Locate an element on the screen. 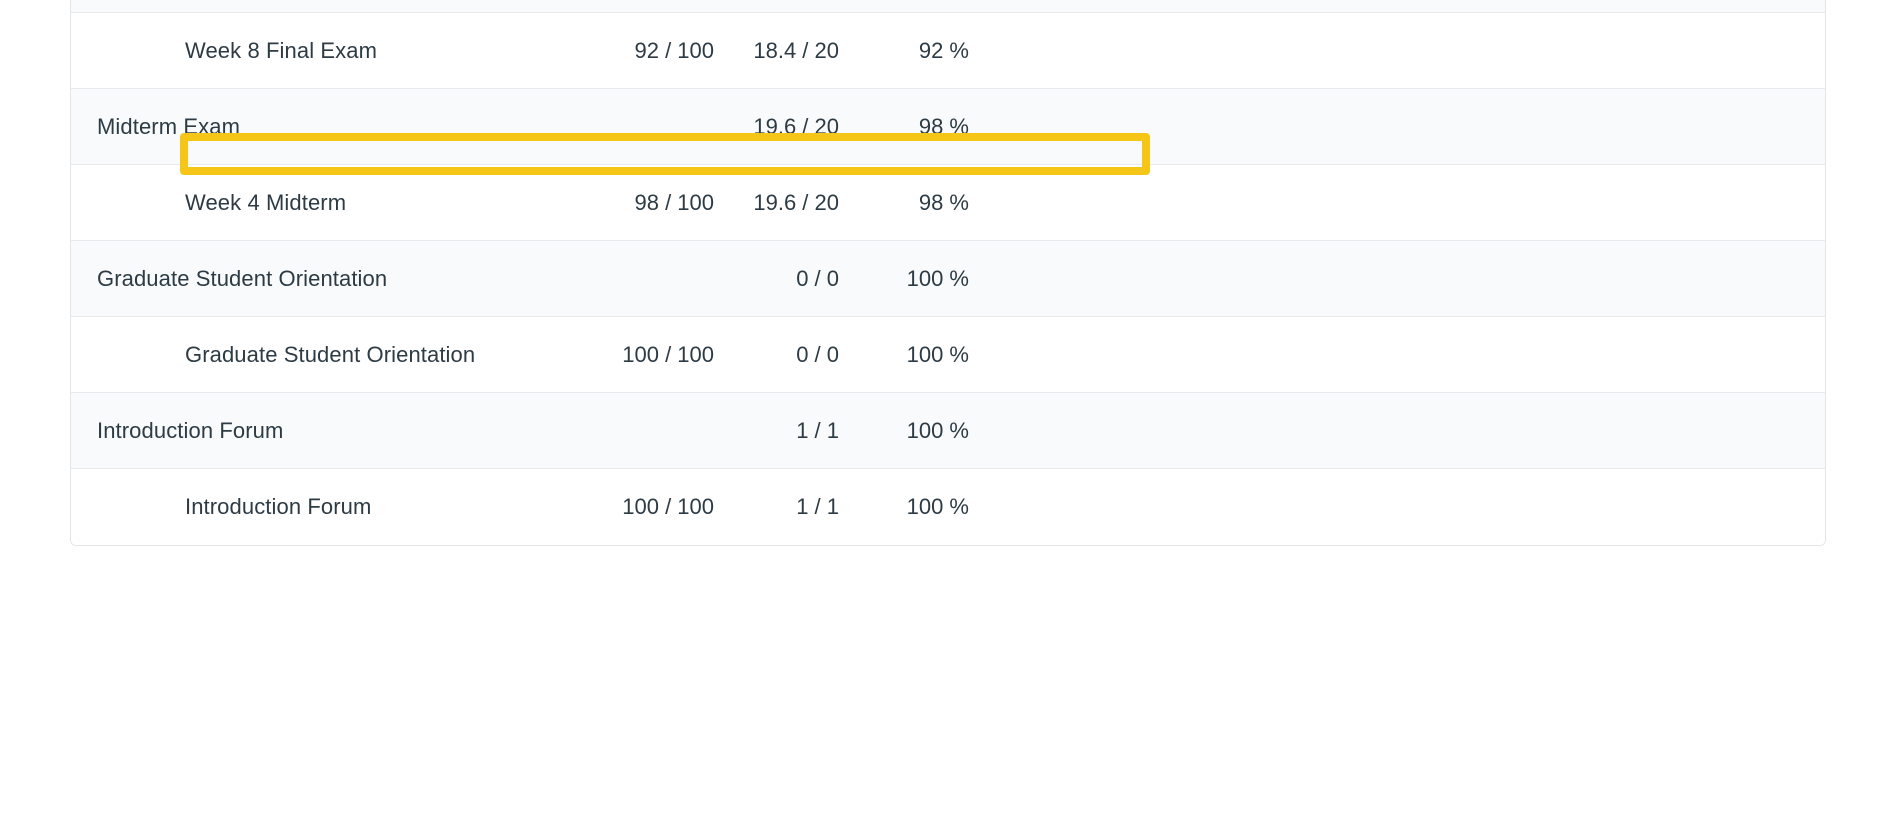 This screenshot has height=820, width=1896. row-title: Midterm Exam is located at coordinates (168, 126).